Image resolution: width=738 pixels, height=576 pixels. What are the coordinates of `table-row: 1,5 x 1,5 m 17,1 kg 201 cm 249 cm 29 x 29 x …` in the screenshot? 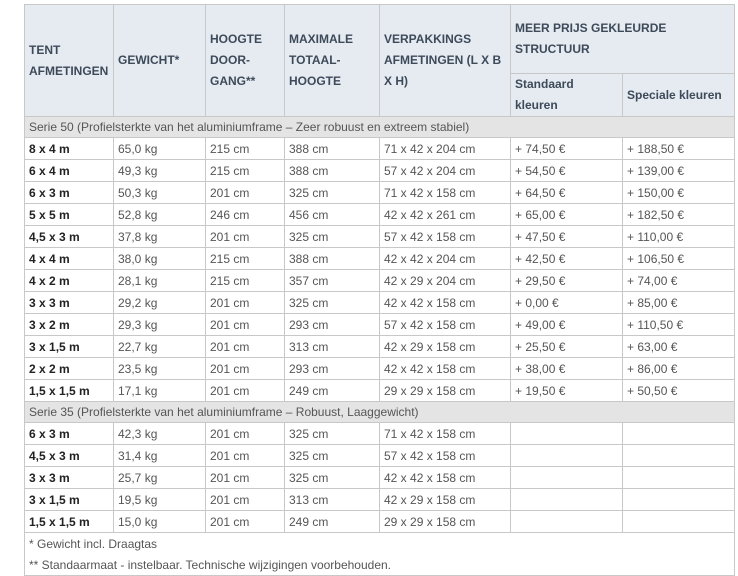 It's located at (380, 390).